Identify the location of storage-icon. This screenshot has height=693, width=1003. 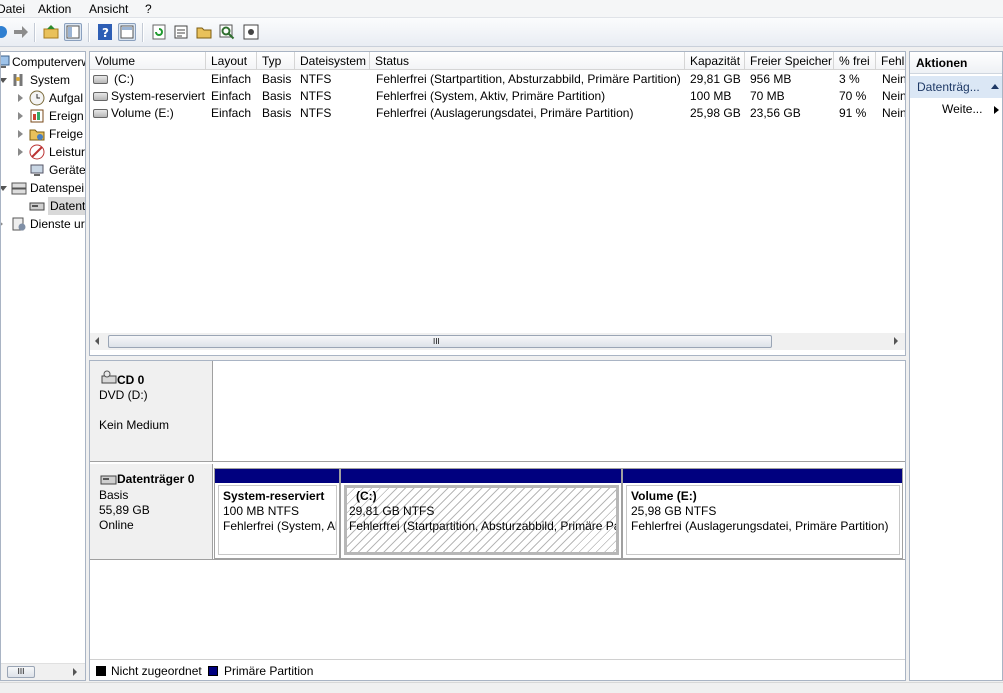
(19, 188).